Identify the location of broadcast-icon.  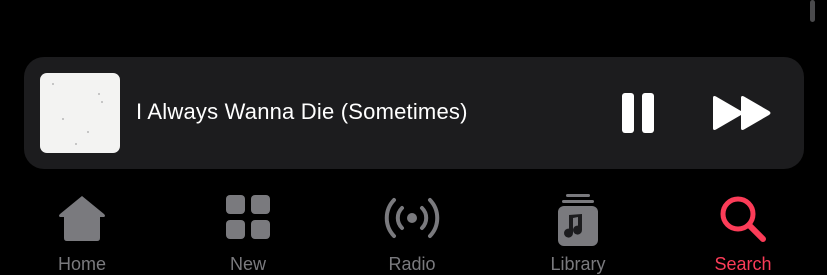
(412, 218).